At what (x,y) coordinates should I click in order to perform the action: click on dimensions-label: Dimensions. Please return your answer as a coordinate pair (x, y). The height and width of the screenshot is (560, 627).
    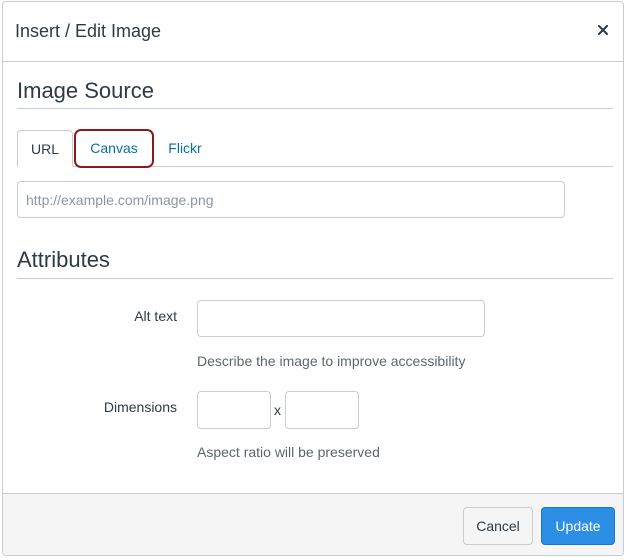
    Looking at the image, I should click on (140, 407).